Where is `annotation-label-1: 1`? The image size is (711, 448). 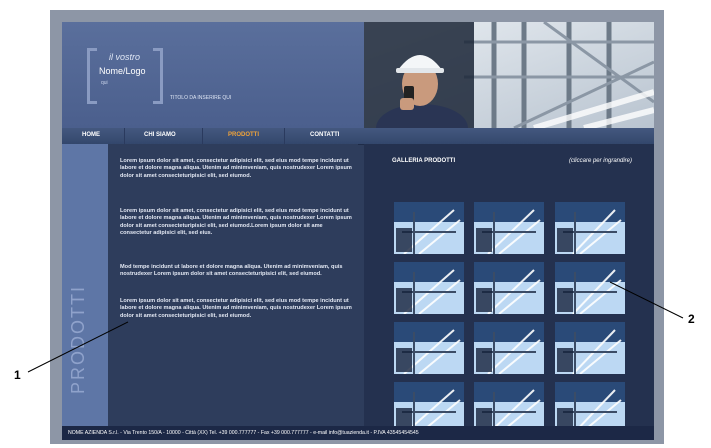 annotation-label-1: 1 is located at coordinates (17, 375).